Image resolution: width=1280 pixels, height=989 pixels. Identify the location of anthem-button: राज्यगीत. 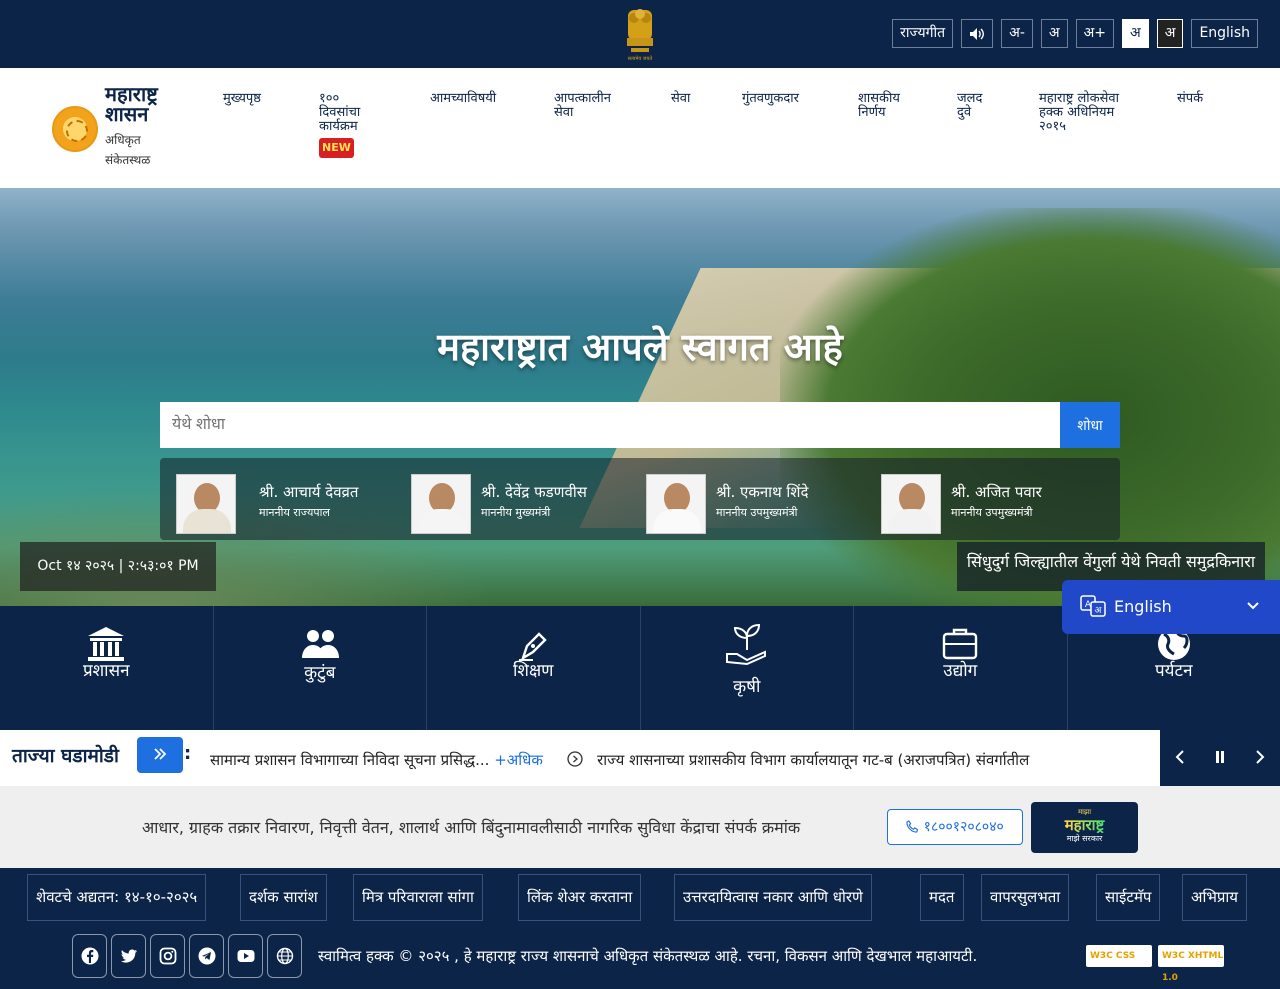
(923, 33).